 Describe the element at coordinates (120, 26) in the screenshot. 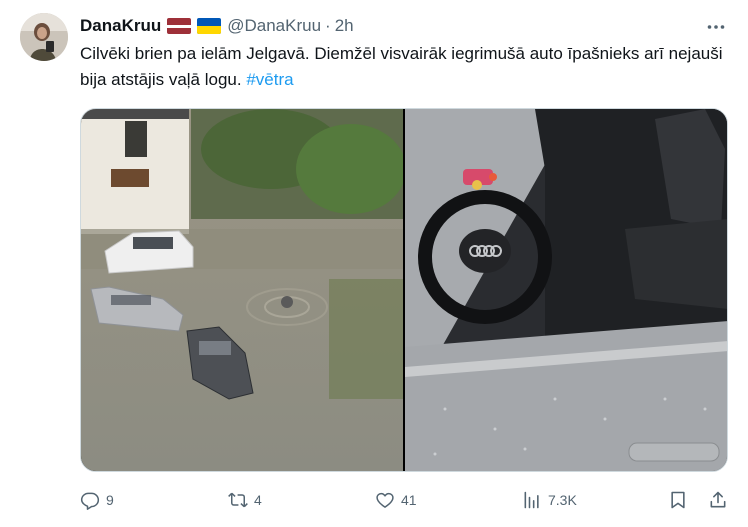

I see `display-name: DanaKruu` at that location.